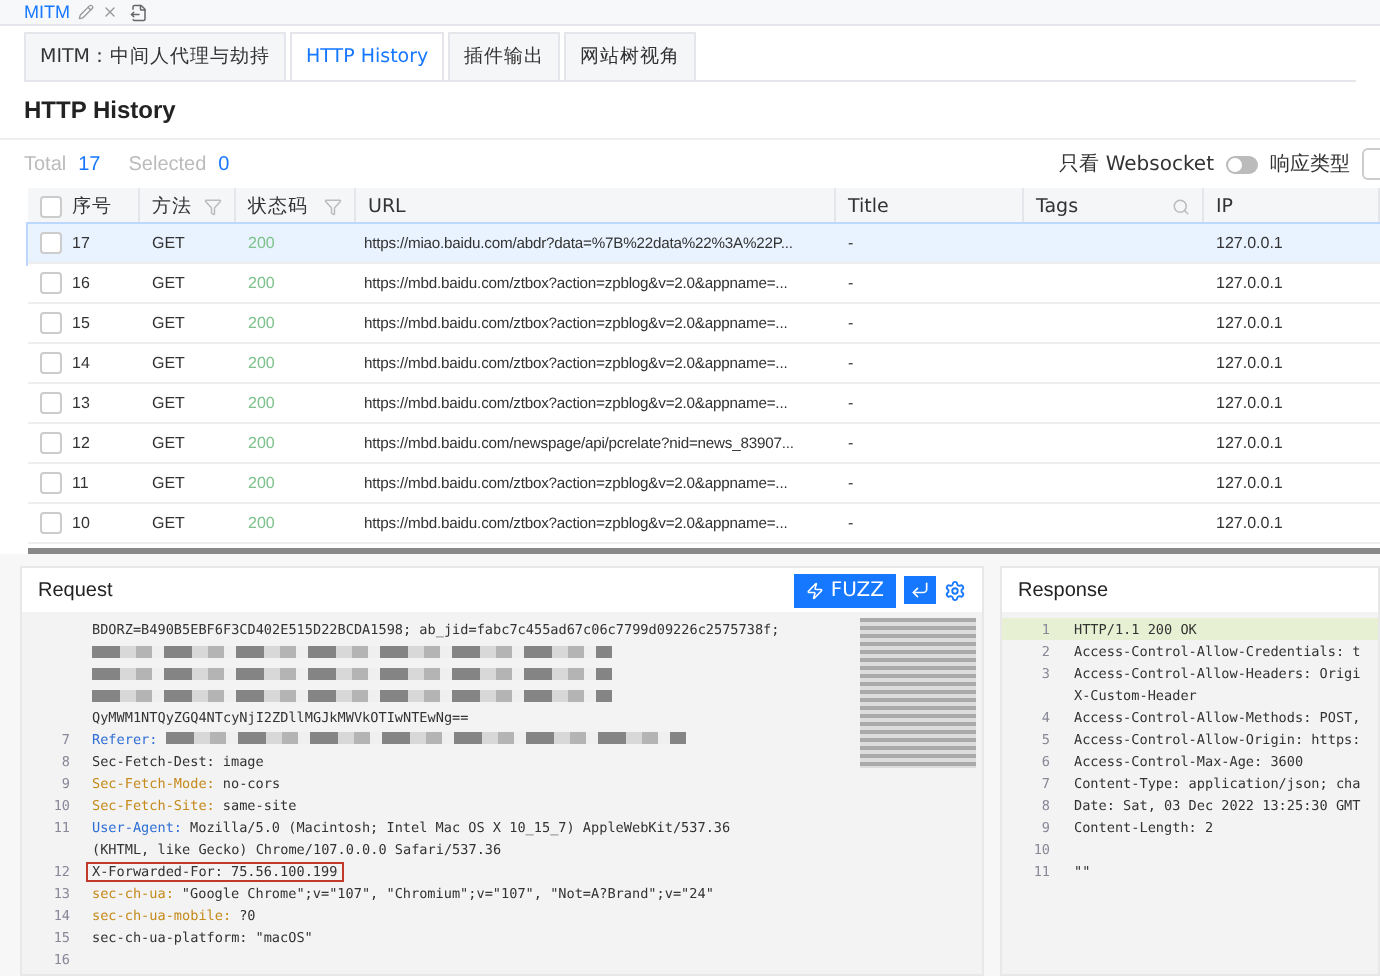  Describe the element at coordinates (955, 590) in the screenshot. I see `settings-icon` at that location.